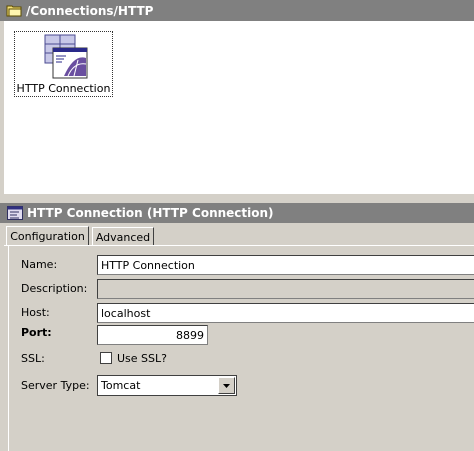 The width and height of the screenshot is (474, 451). I want to click on tab-configuration: Configuration, so click(47, 236).